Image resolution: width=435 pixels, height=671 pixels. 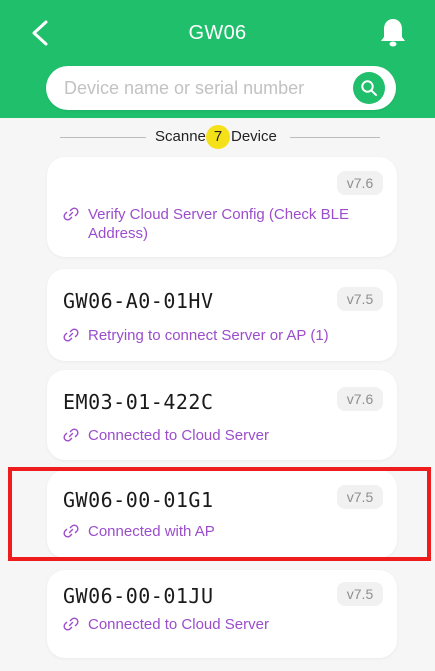 I want to click on device-name: GW06-00-01JU, so click(x=138, y=596).